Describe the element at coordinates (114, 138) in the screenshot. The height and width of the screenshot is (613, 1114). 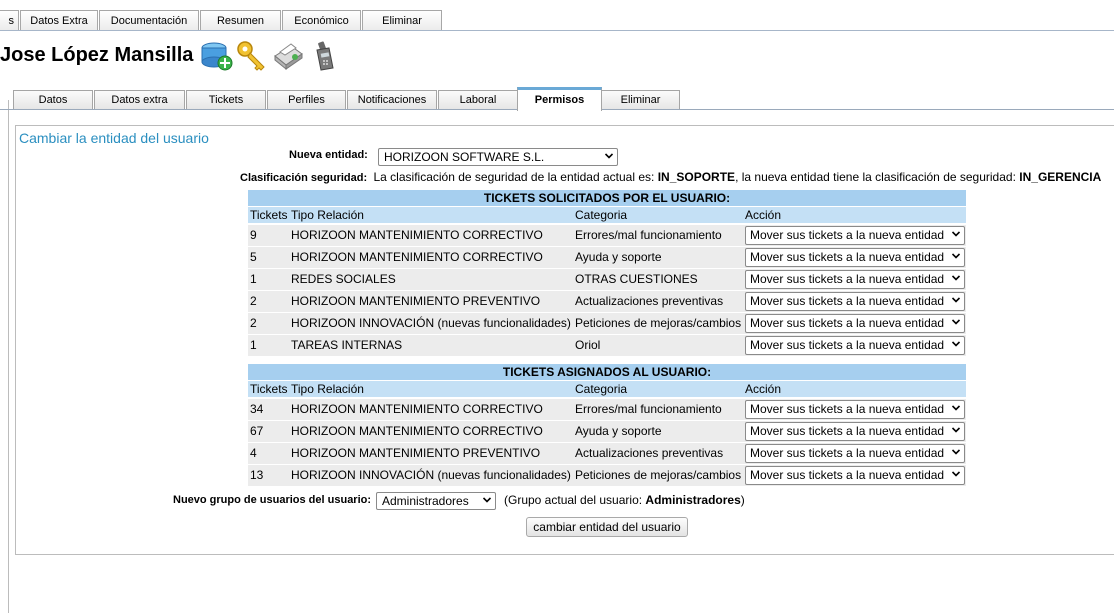
I see `panel-title: Cambiar la entidad del usuario` at that location.